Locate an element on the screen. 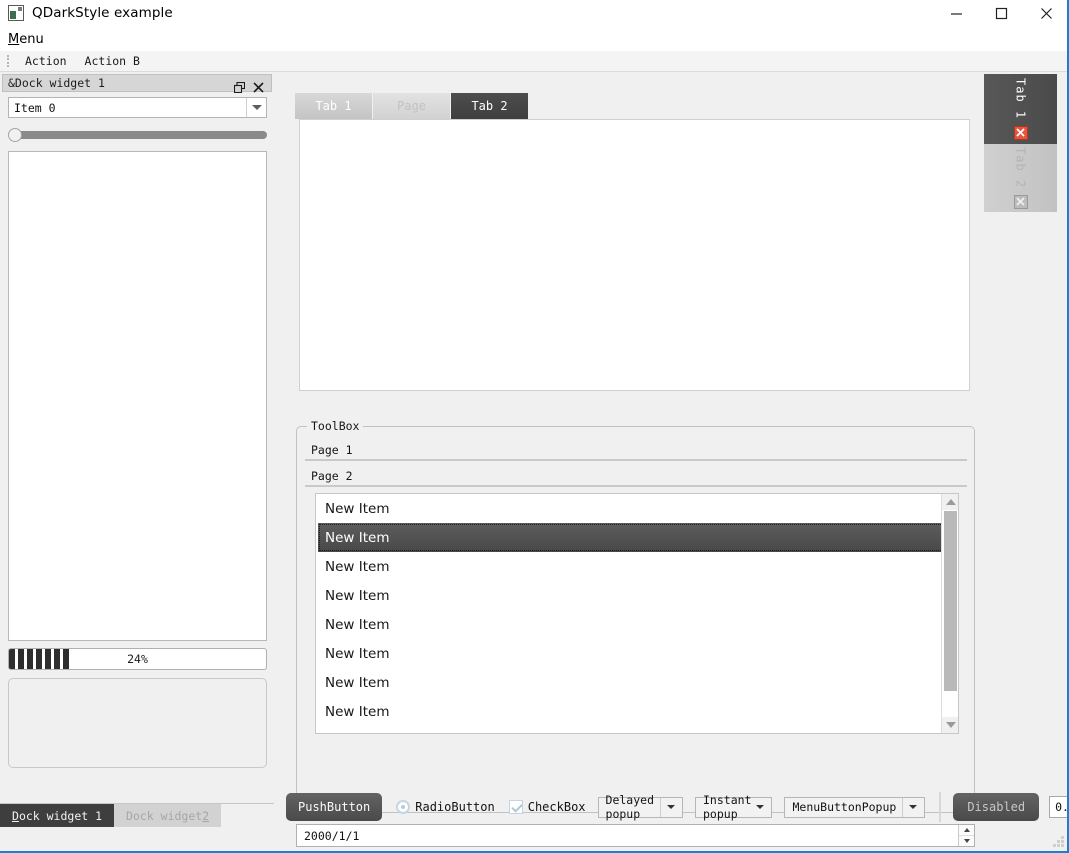 This screenshot has height=853, width=1069. dock-text-area is located at coordinates (137, 396).